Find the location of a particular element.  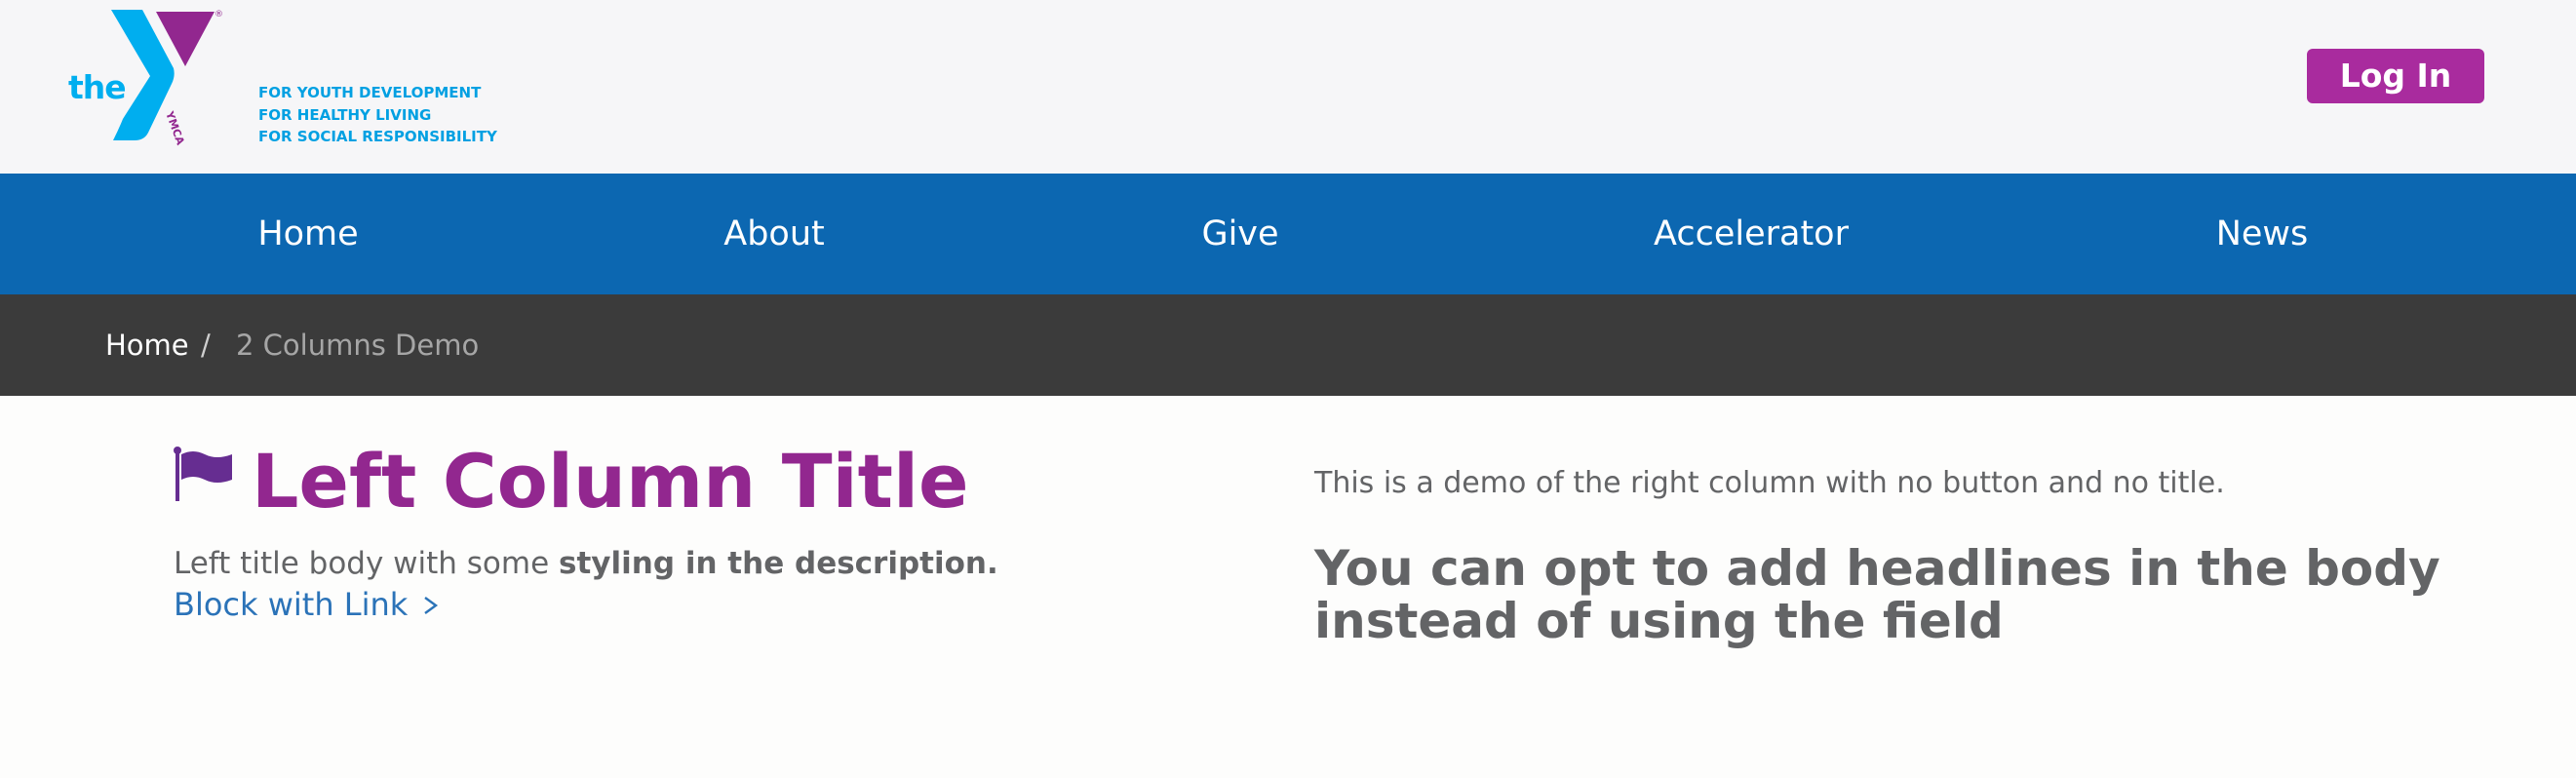

left-body-text: Left title body with some is located at coordinates (367, 563).